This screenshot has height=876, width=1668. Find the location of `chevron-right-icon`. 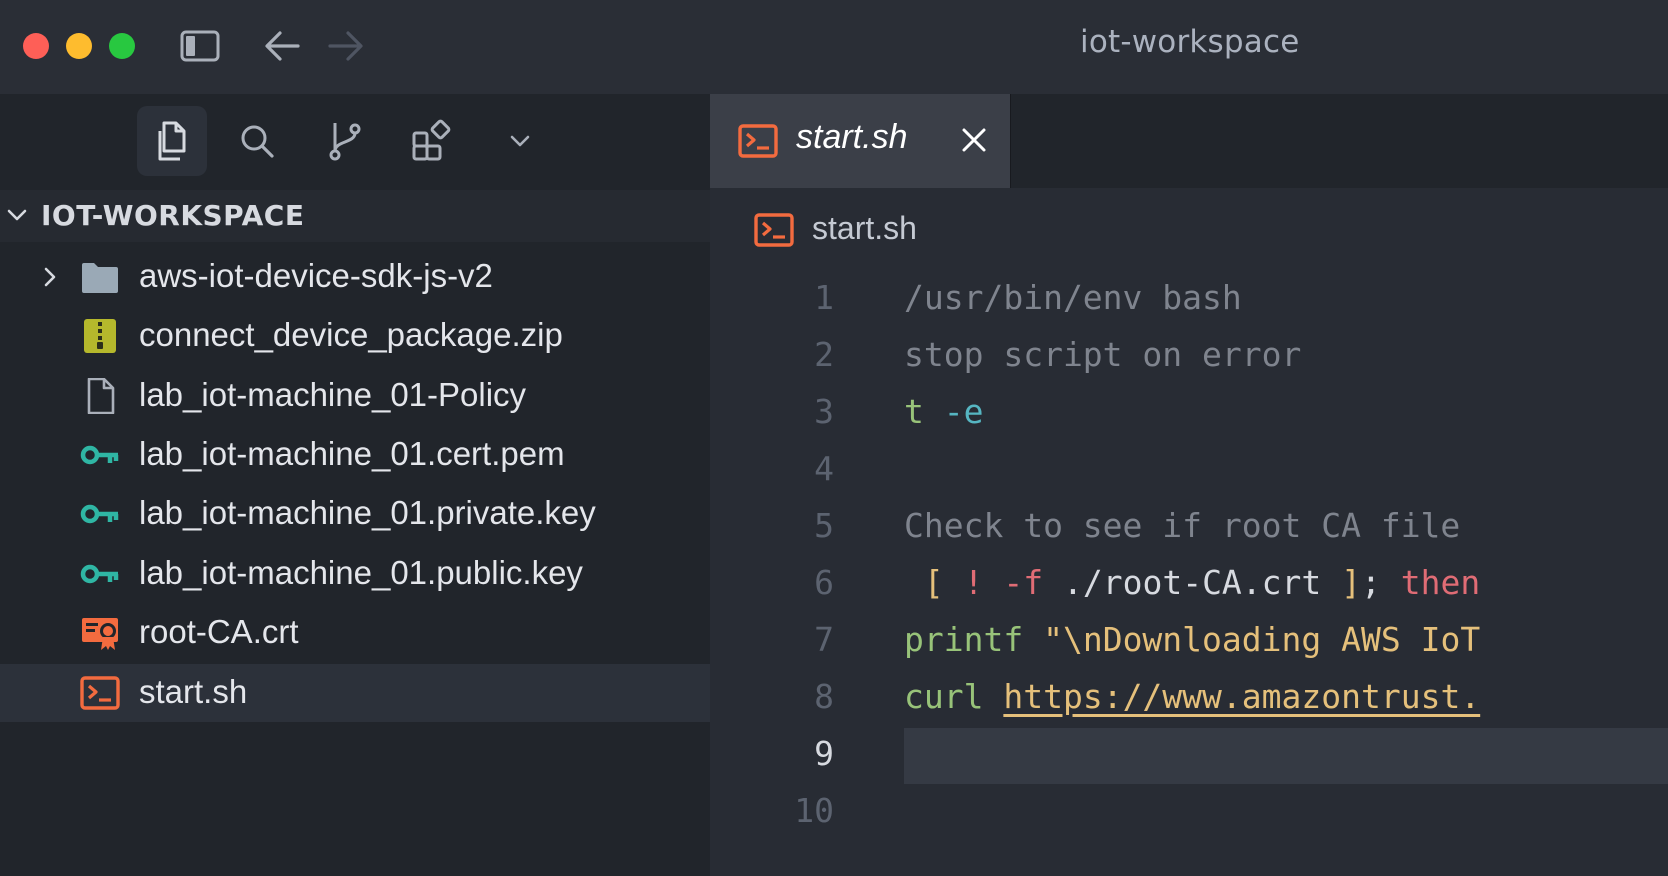

chevron-right-icon is located at coordinates (50, 277).